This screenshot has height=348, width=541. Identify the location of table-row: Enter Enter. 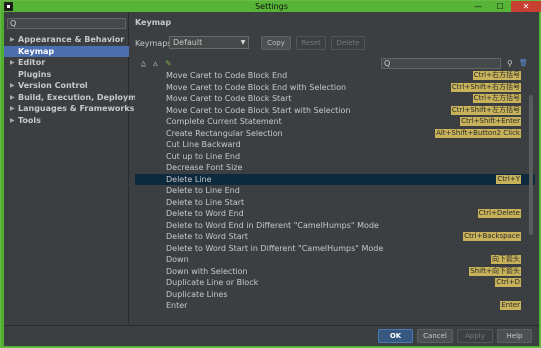
(335, 305).